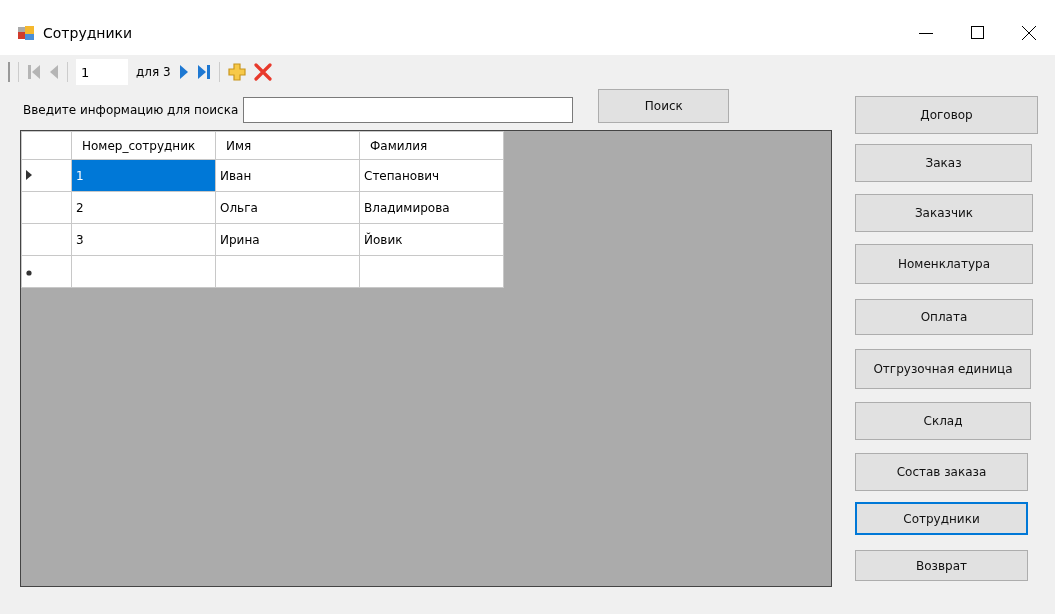 Image resolution: width=1055 pixels, height=614 pixels. Describe the element at coordinates (431, 207) in the screenshot. I see `table-cell: Владимирова` at that location.